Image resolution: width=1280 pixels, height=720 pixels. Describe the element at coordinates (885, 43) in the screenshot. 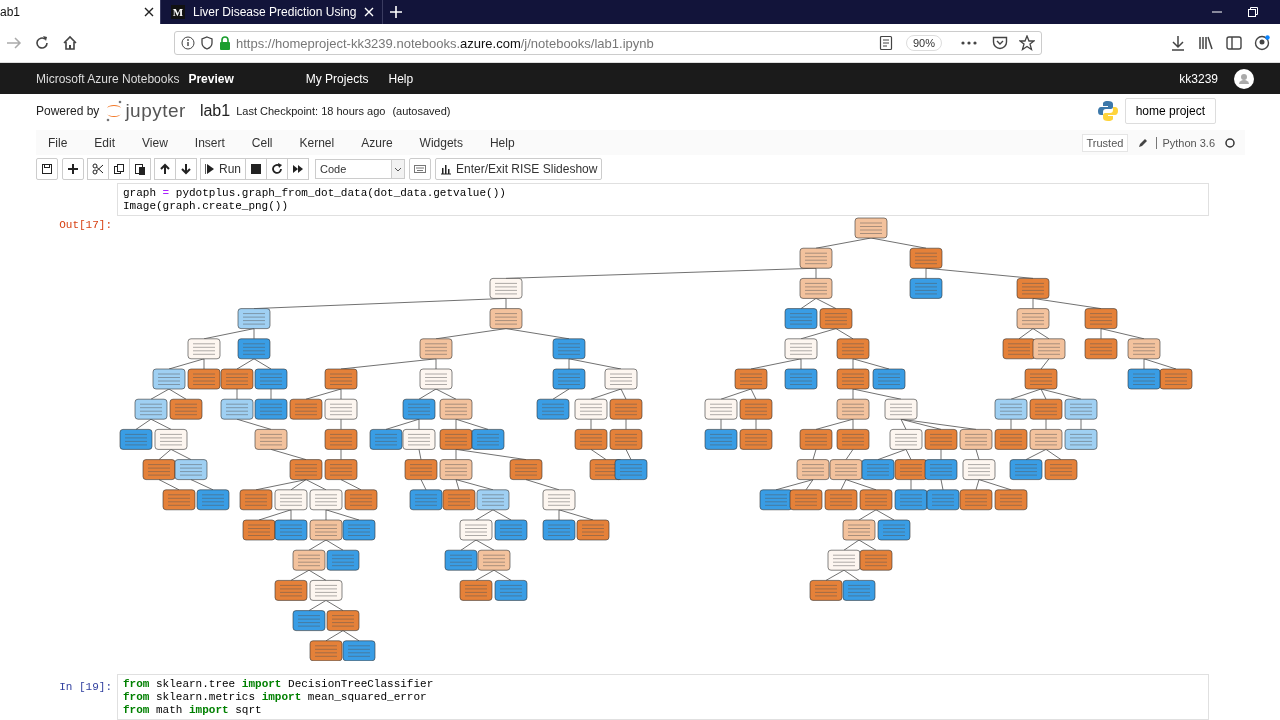

I see `reader-view-icon` at that location.